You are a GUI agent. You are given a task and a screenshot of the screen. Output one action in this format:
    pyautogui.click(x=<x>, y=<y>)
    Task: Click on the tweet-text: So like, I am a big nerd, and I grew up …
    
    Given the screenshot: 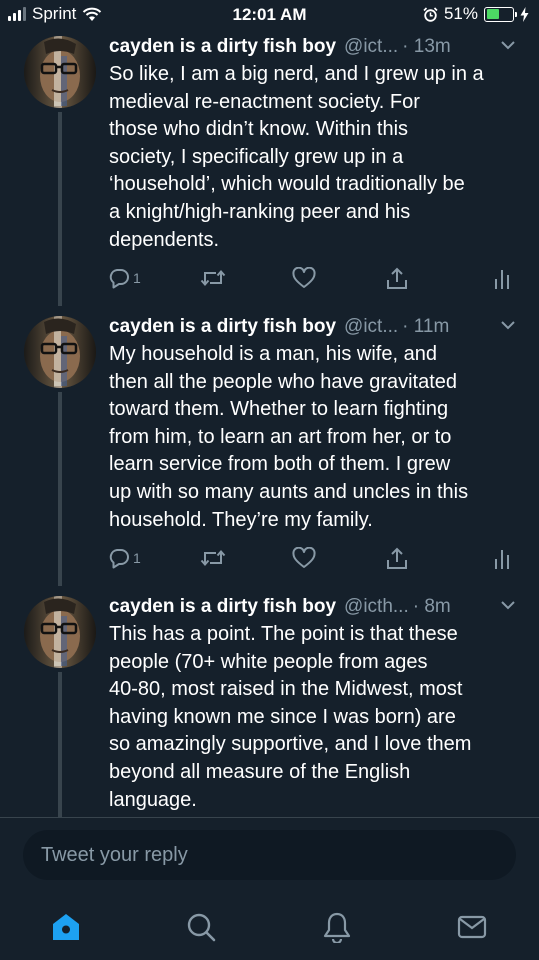 What is the action you would take?
    pyautogui.click(x=296, y=157)
    